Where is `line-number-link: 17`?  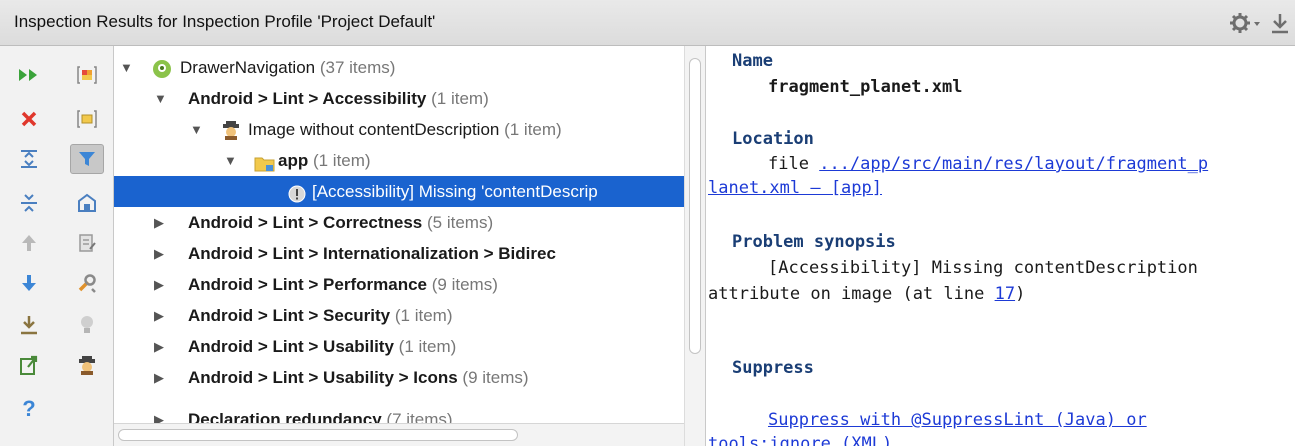
line-number-link: 17 is located at coordinates (1005, 294).